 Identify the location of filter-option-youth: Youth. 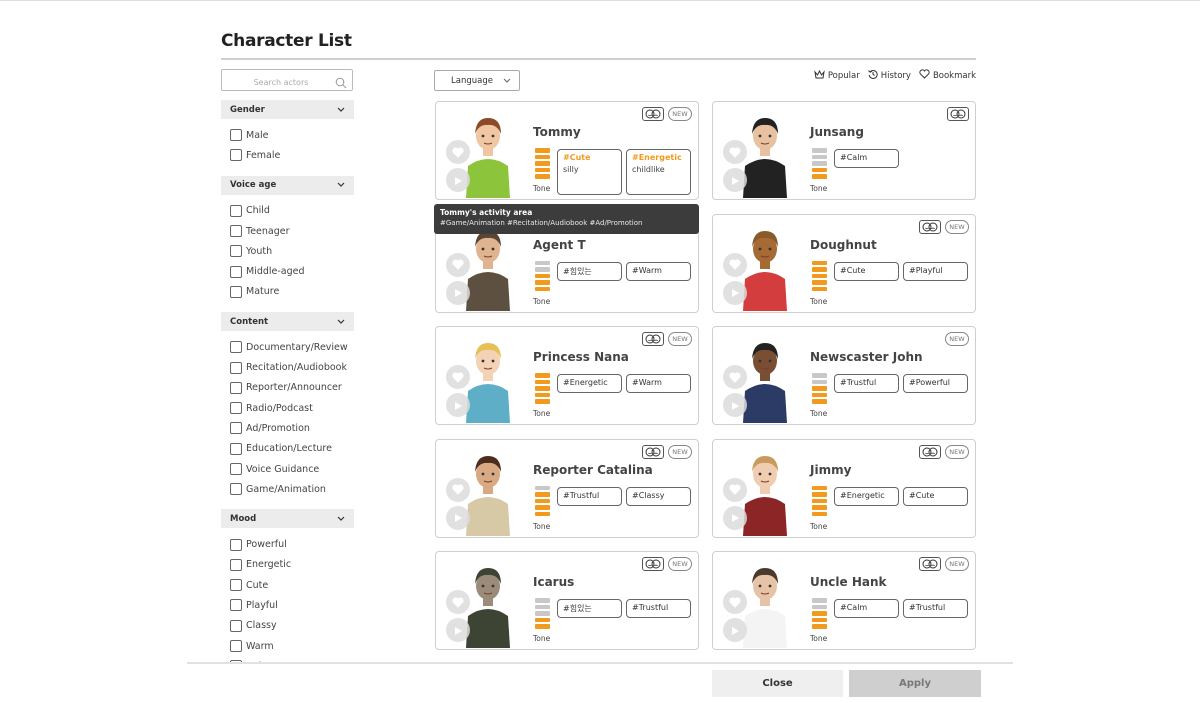
(287, 251).